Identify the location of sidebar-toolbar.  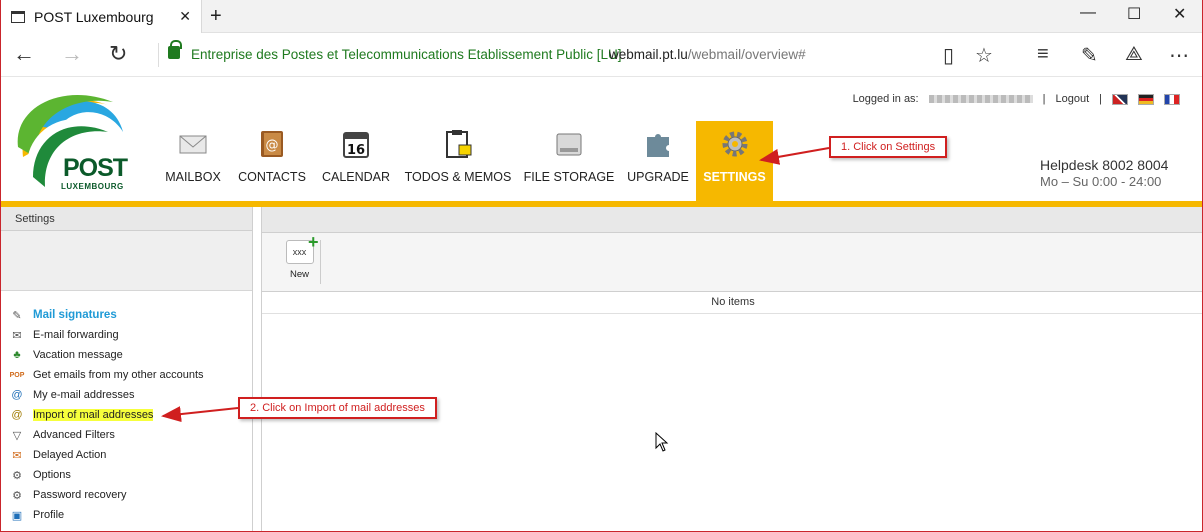
(126, 261).